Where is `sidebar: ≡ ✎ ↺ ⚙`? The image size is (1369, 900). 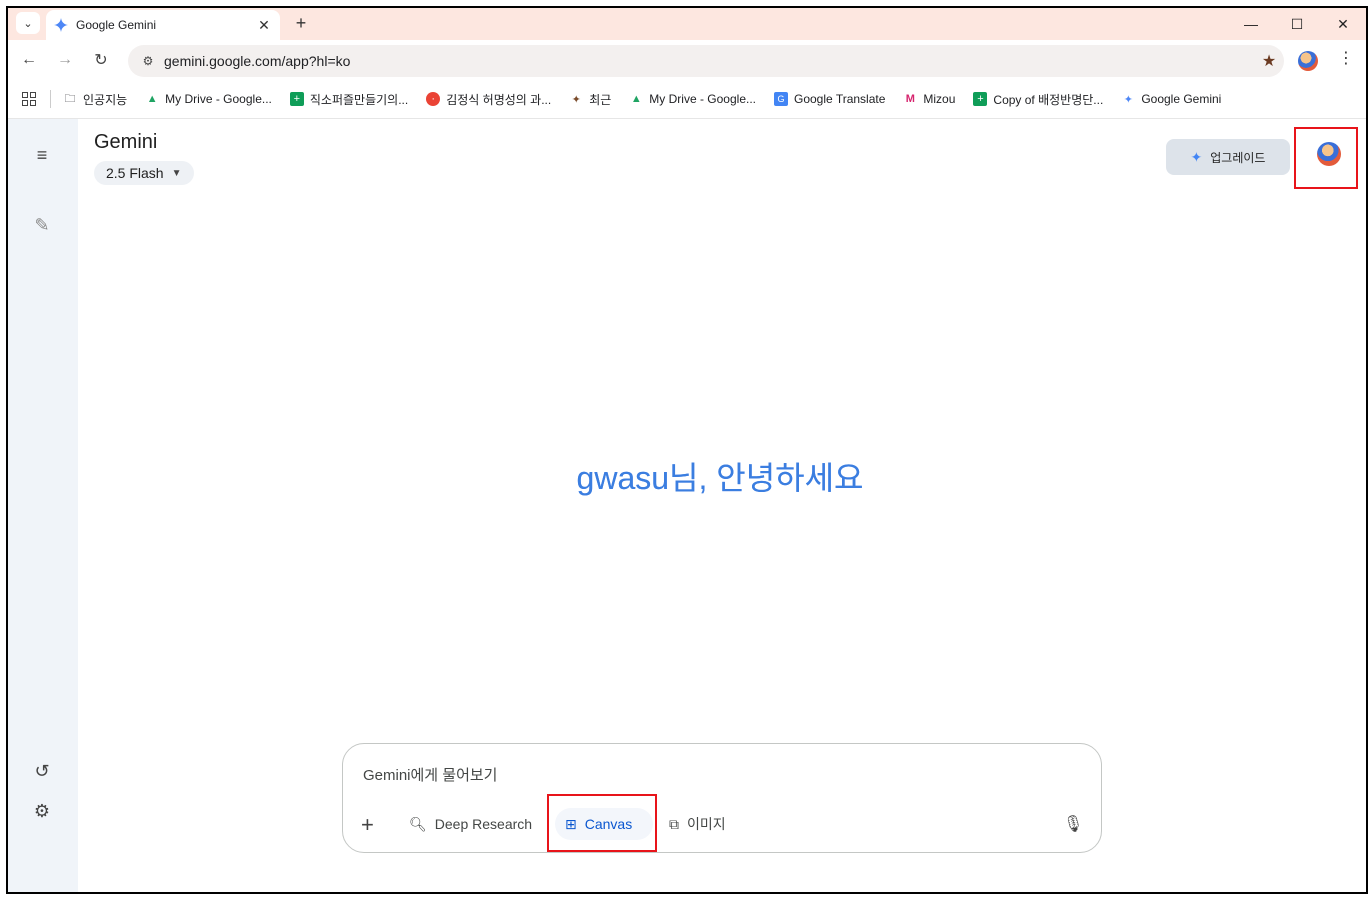 sidebar: ≡ ✎ ↺ ⚙ is located at coordinates (43, 505).